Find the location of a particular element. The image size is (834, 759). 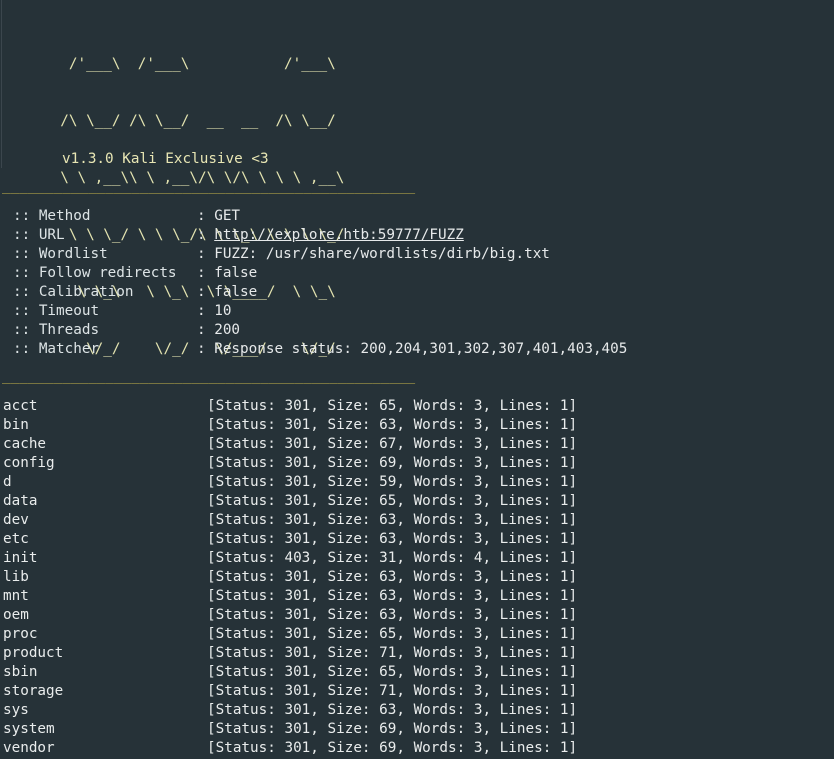

config-value: : 10 is located at coordinates (214, 311).